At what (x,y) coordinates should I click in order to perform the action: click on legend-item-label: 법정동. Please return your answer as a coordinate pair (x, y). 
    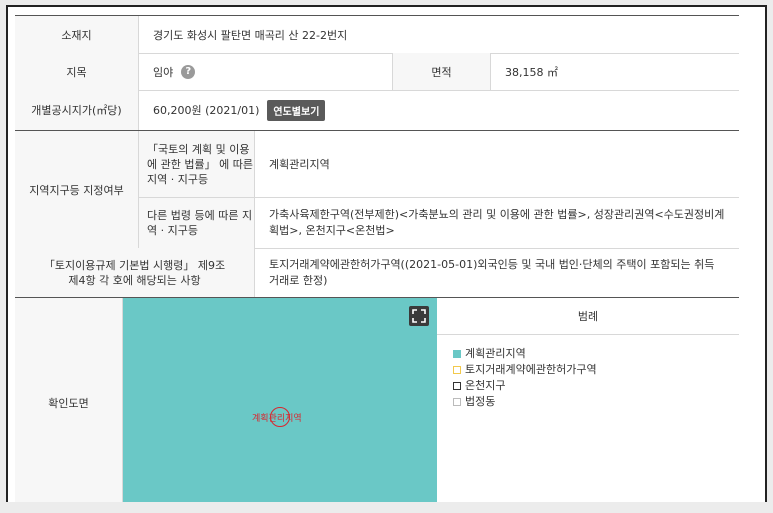
    Looking at the image, I should click on (480, 401).